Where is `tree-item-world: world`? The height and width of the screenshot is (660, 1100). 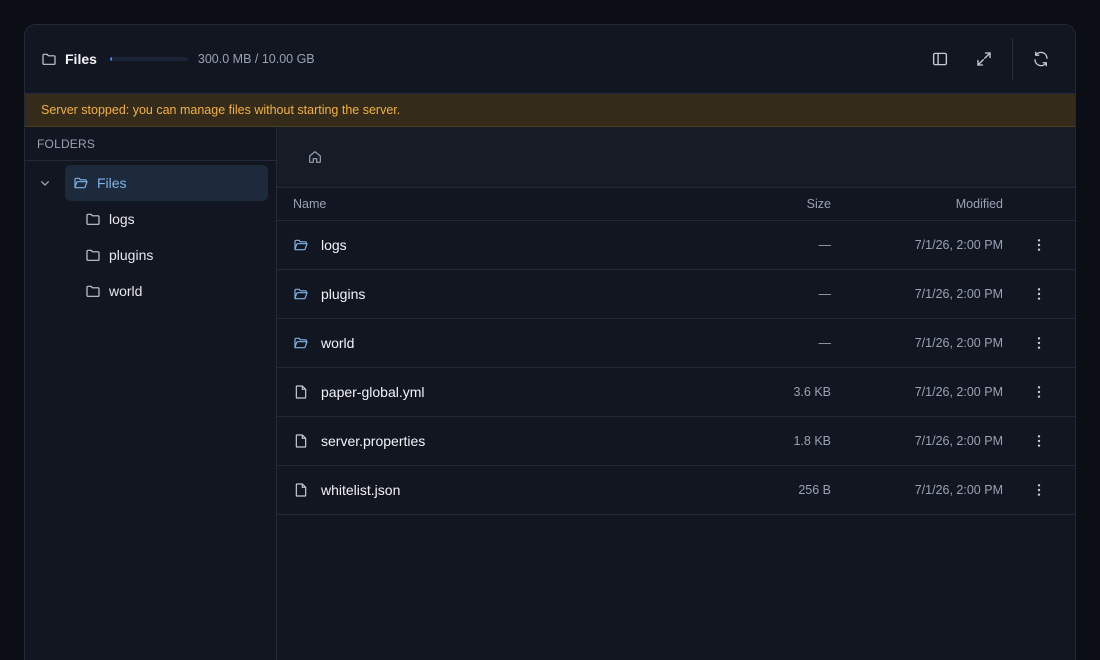
tree-item-world: world is located at coordinates (150, 291).